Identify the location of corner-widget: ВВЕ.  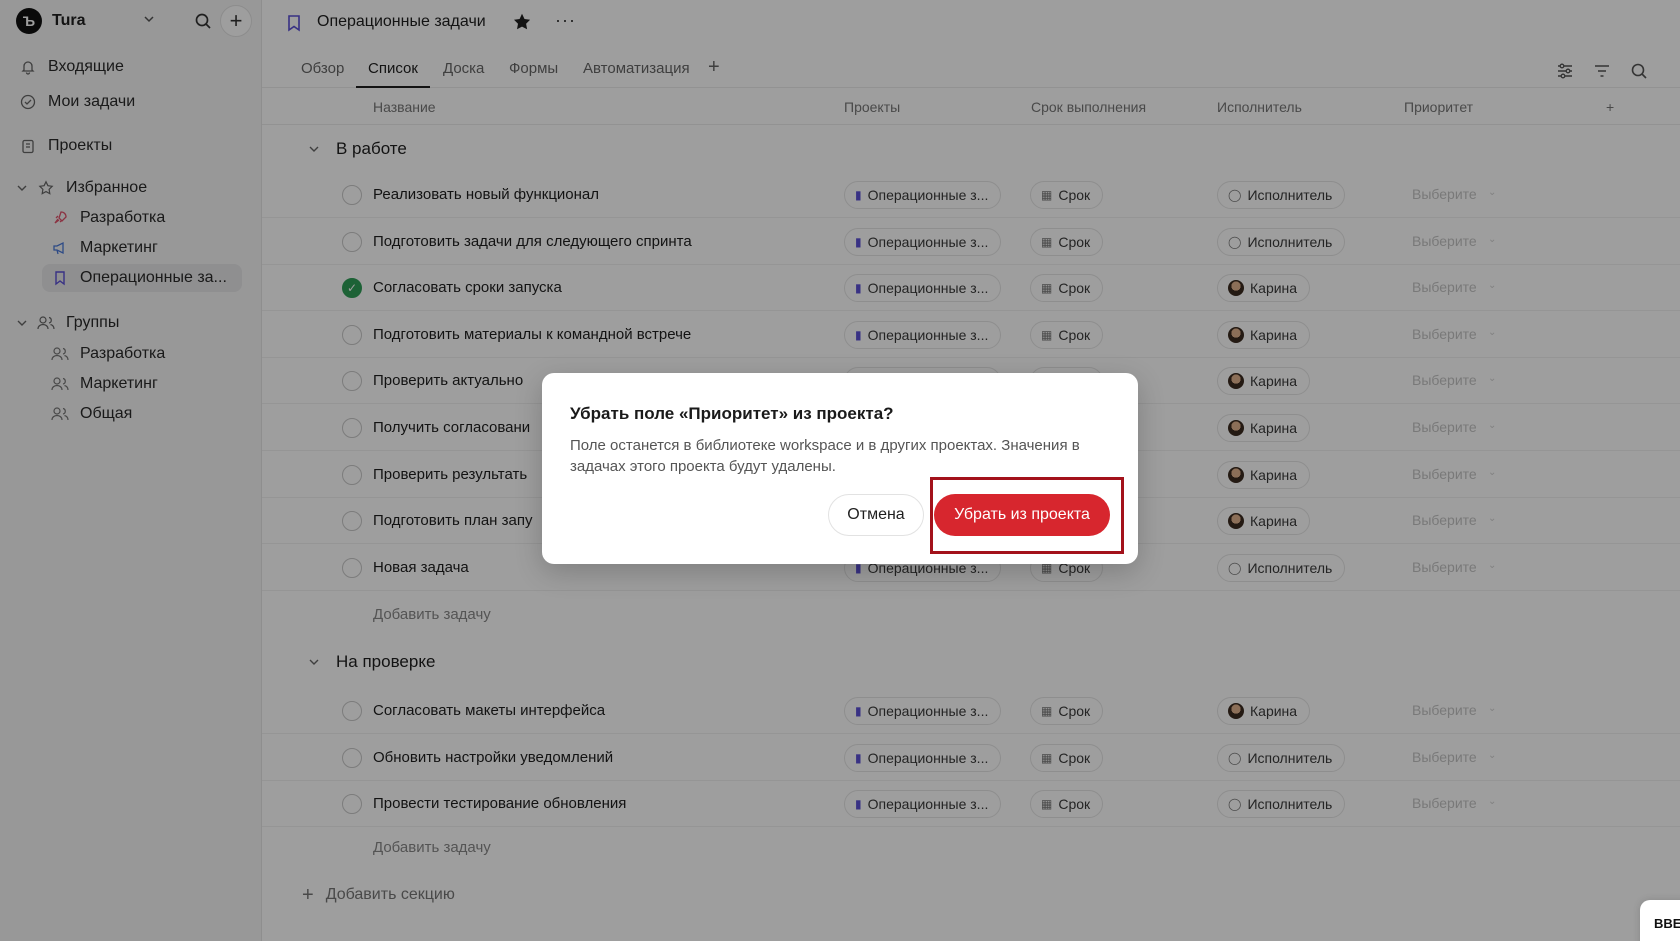
(1660, 920).